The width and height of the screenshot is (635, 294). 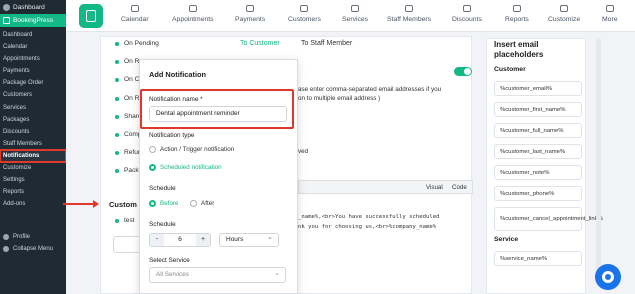 I want to click on tab-to-customer: To Customer, so click(x=260, y=43).